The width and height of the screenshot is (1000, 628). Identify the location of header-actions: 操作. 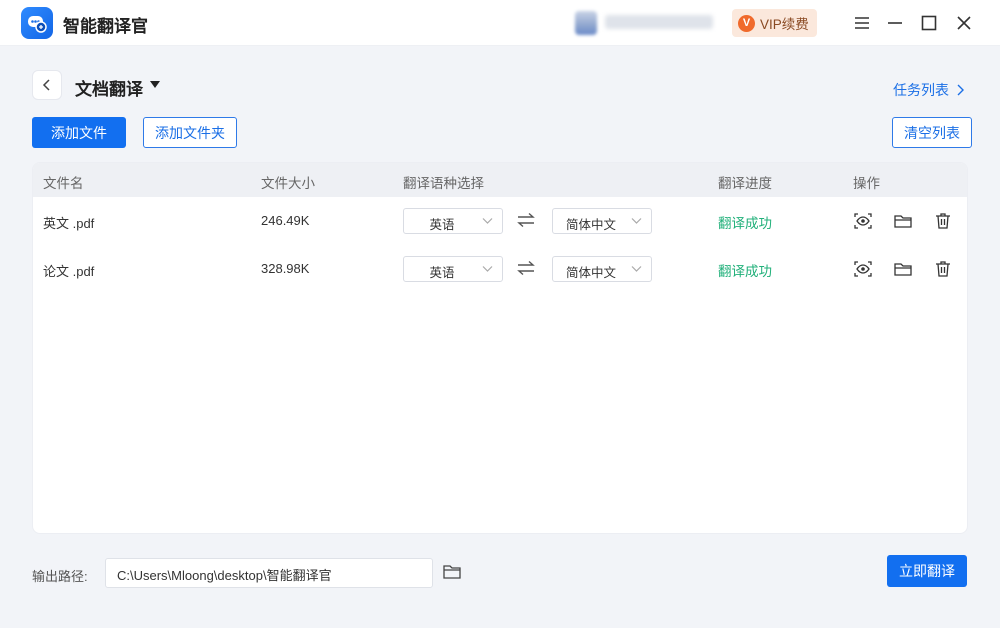
(866, 183).